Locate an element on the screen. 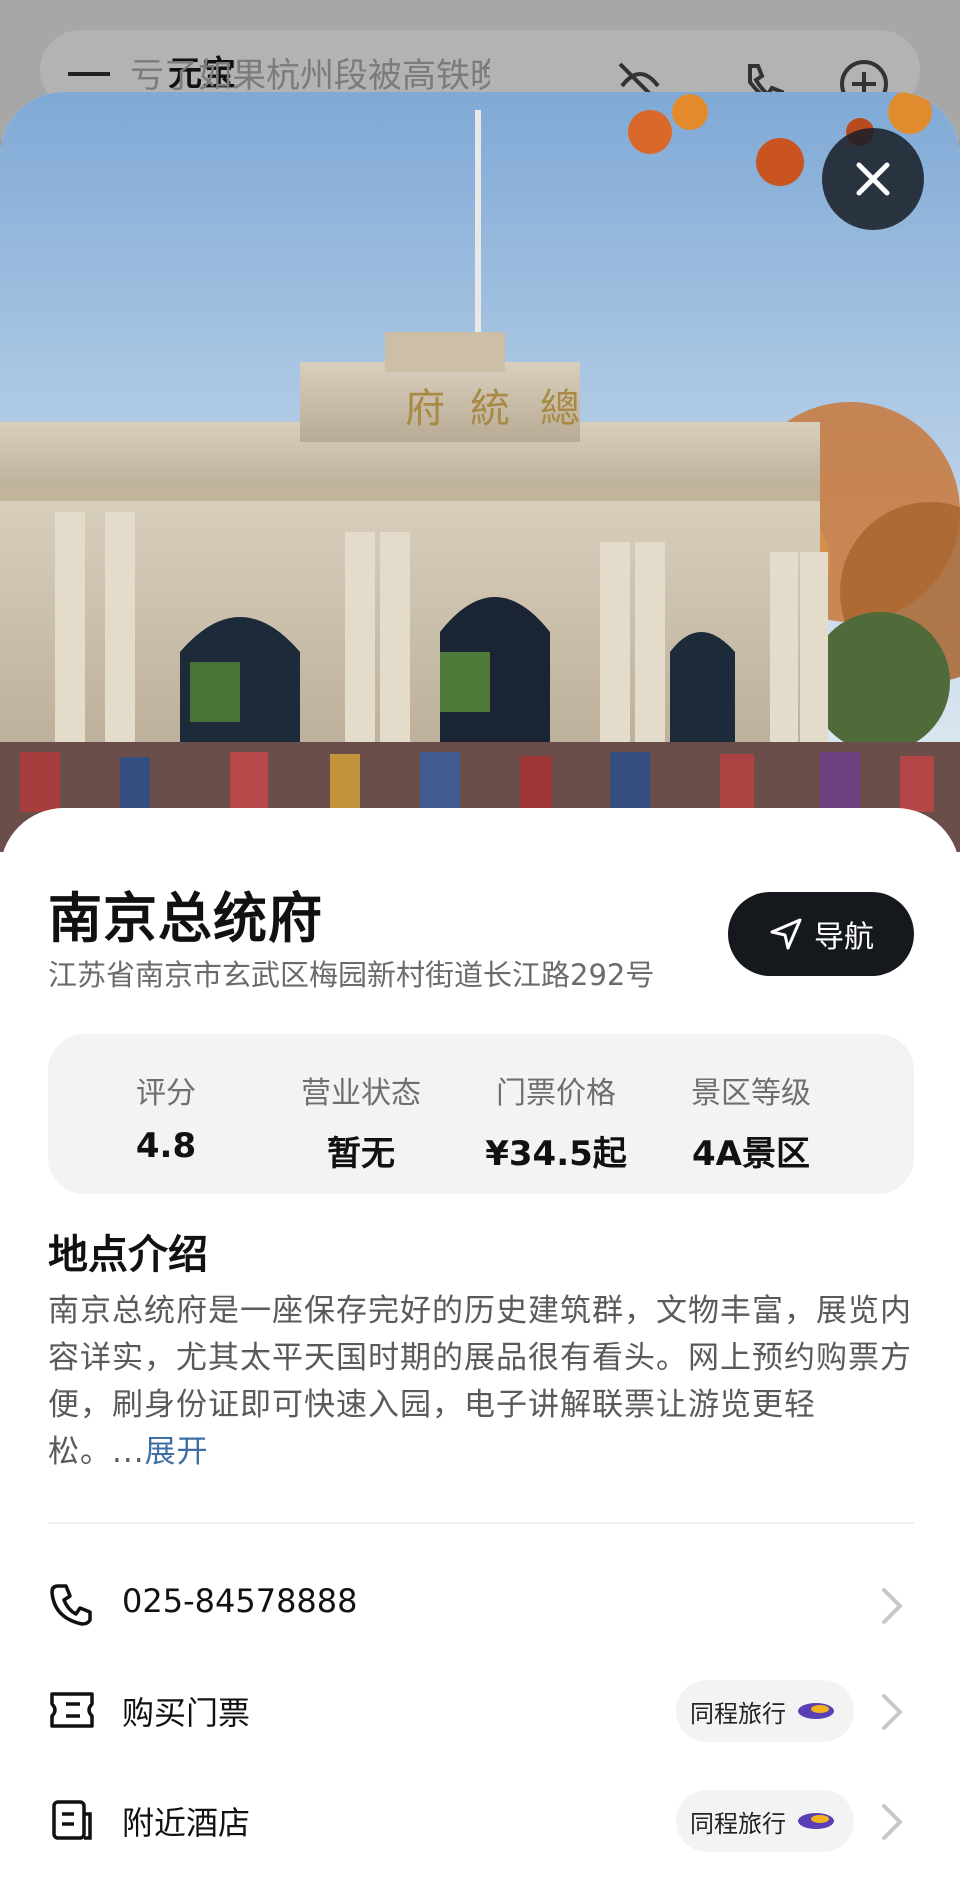 This screenshot has height=1880, width=960. phone-row: 025-84578888 is located at coordinates (481, 1605).